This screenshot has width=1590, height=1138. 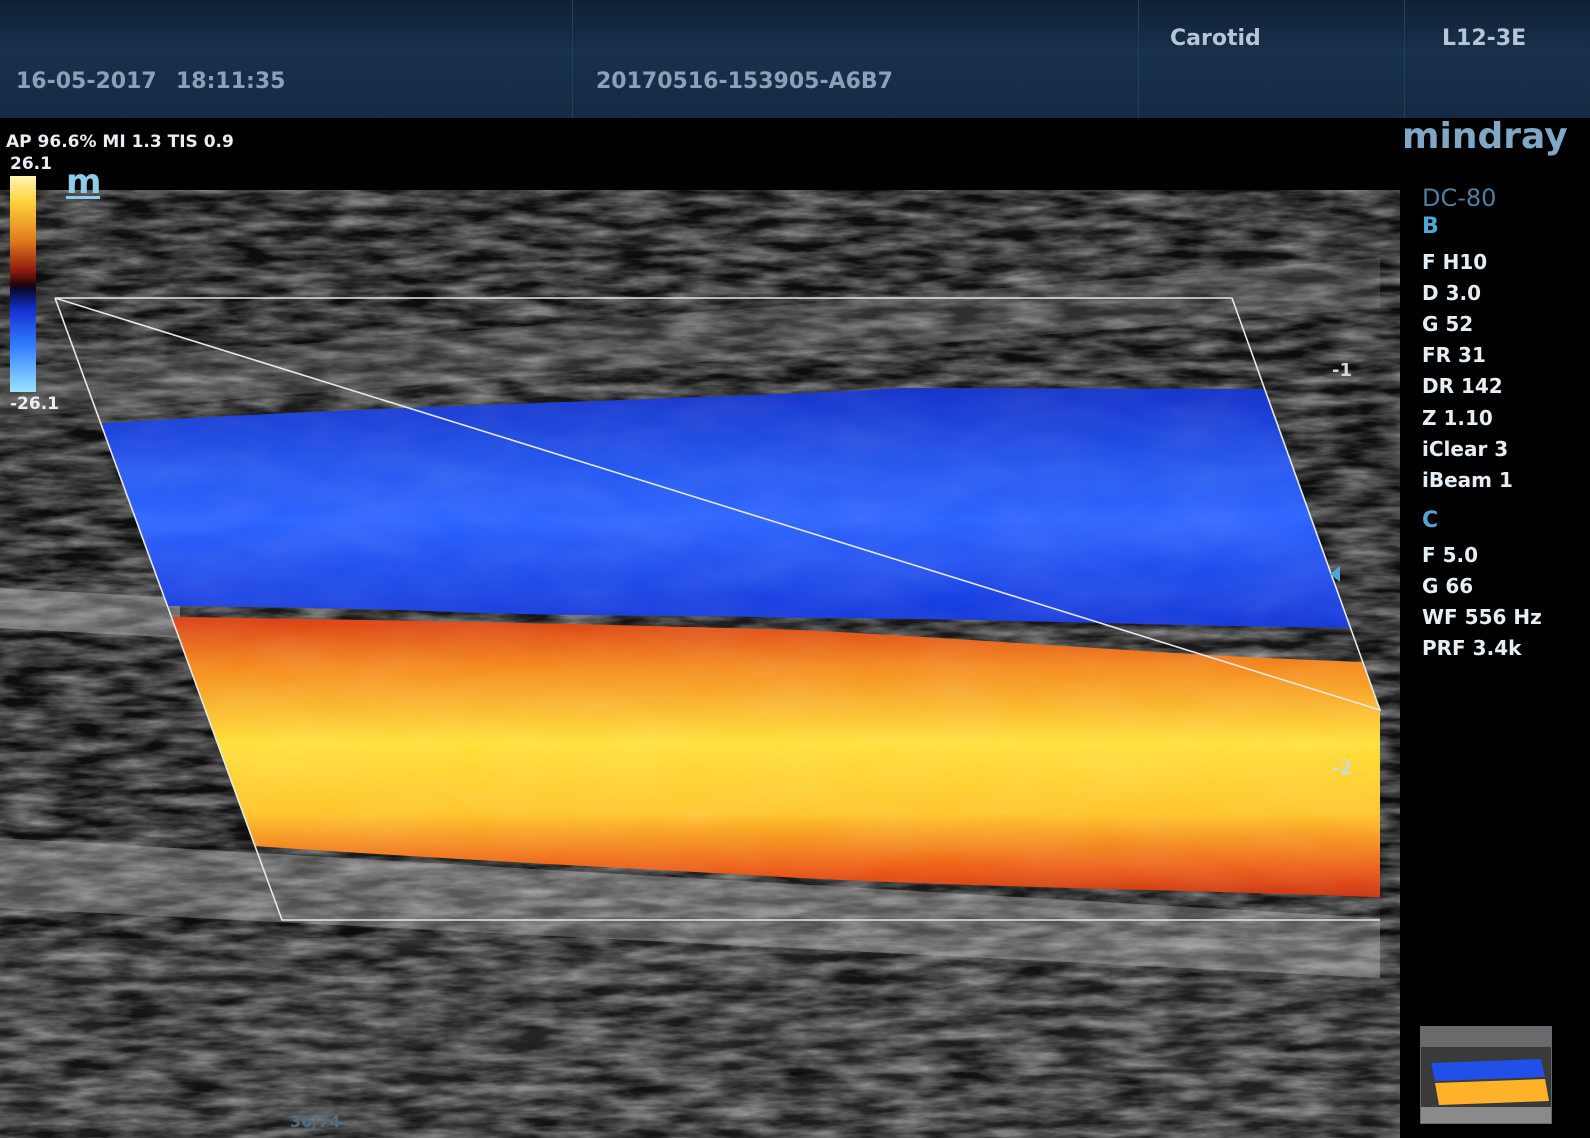 I want to click on c-param: F 5.0, so click(x=1450, y=555).